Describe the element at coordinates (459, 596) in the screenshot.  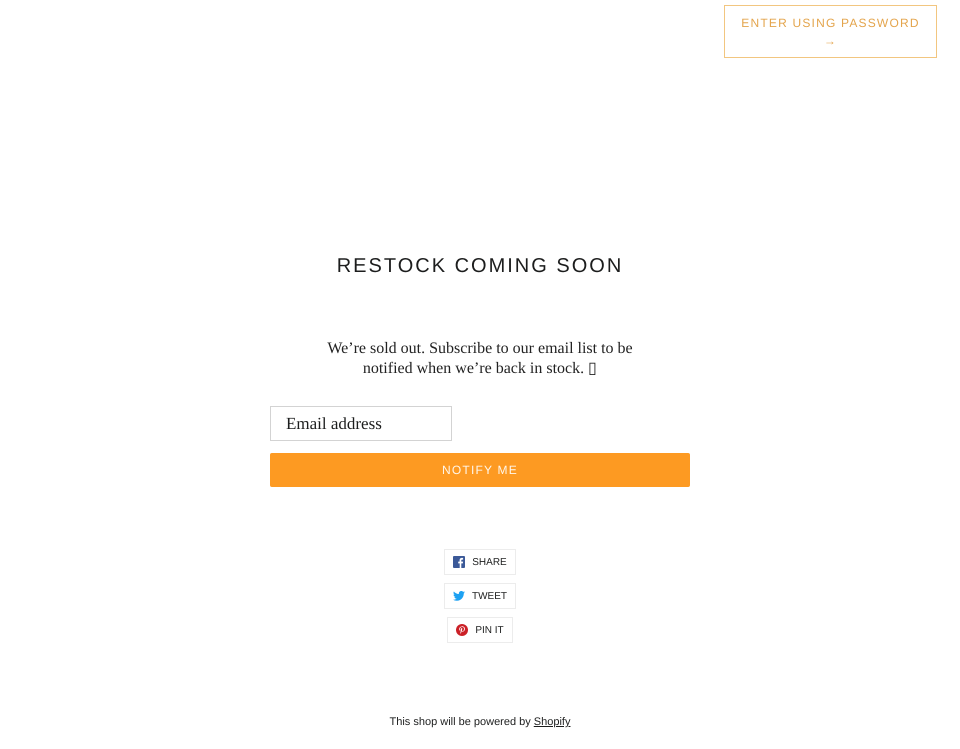
I see `bird-icon` at that location.